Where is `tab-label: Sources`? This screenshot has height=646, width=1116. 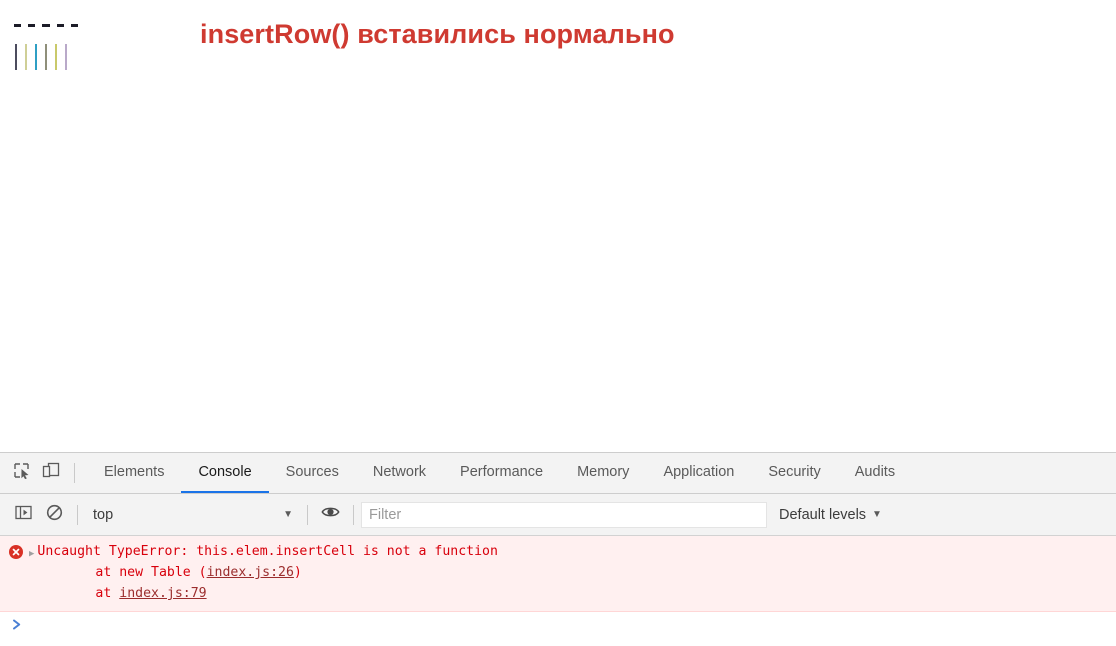 tab-label: Sources is located at coordinates (312, 472).